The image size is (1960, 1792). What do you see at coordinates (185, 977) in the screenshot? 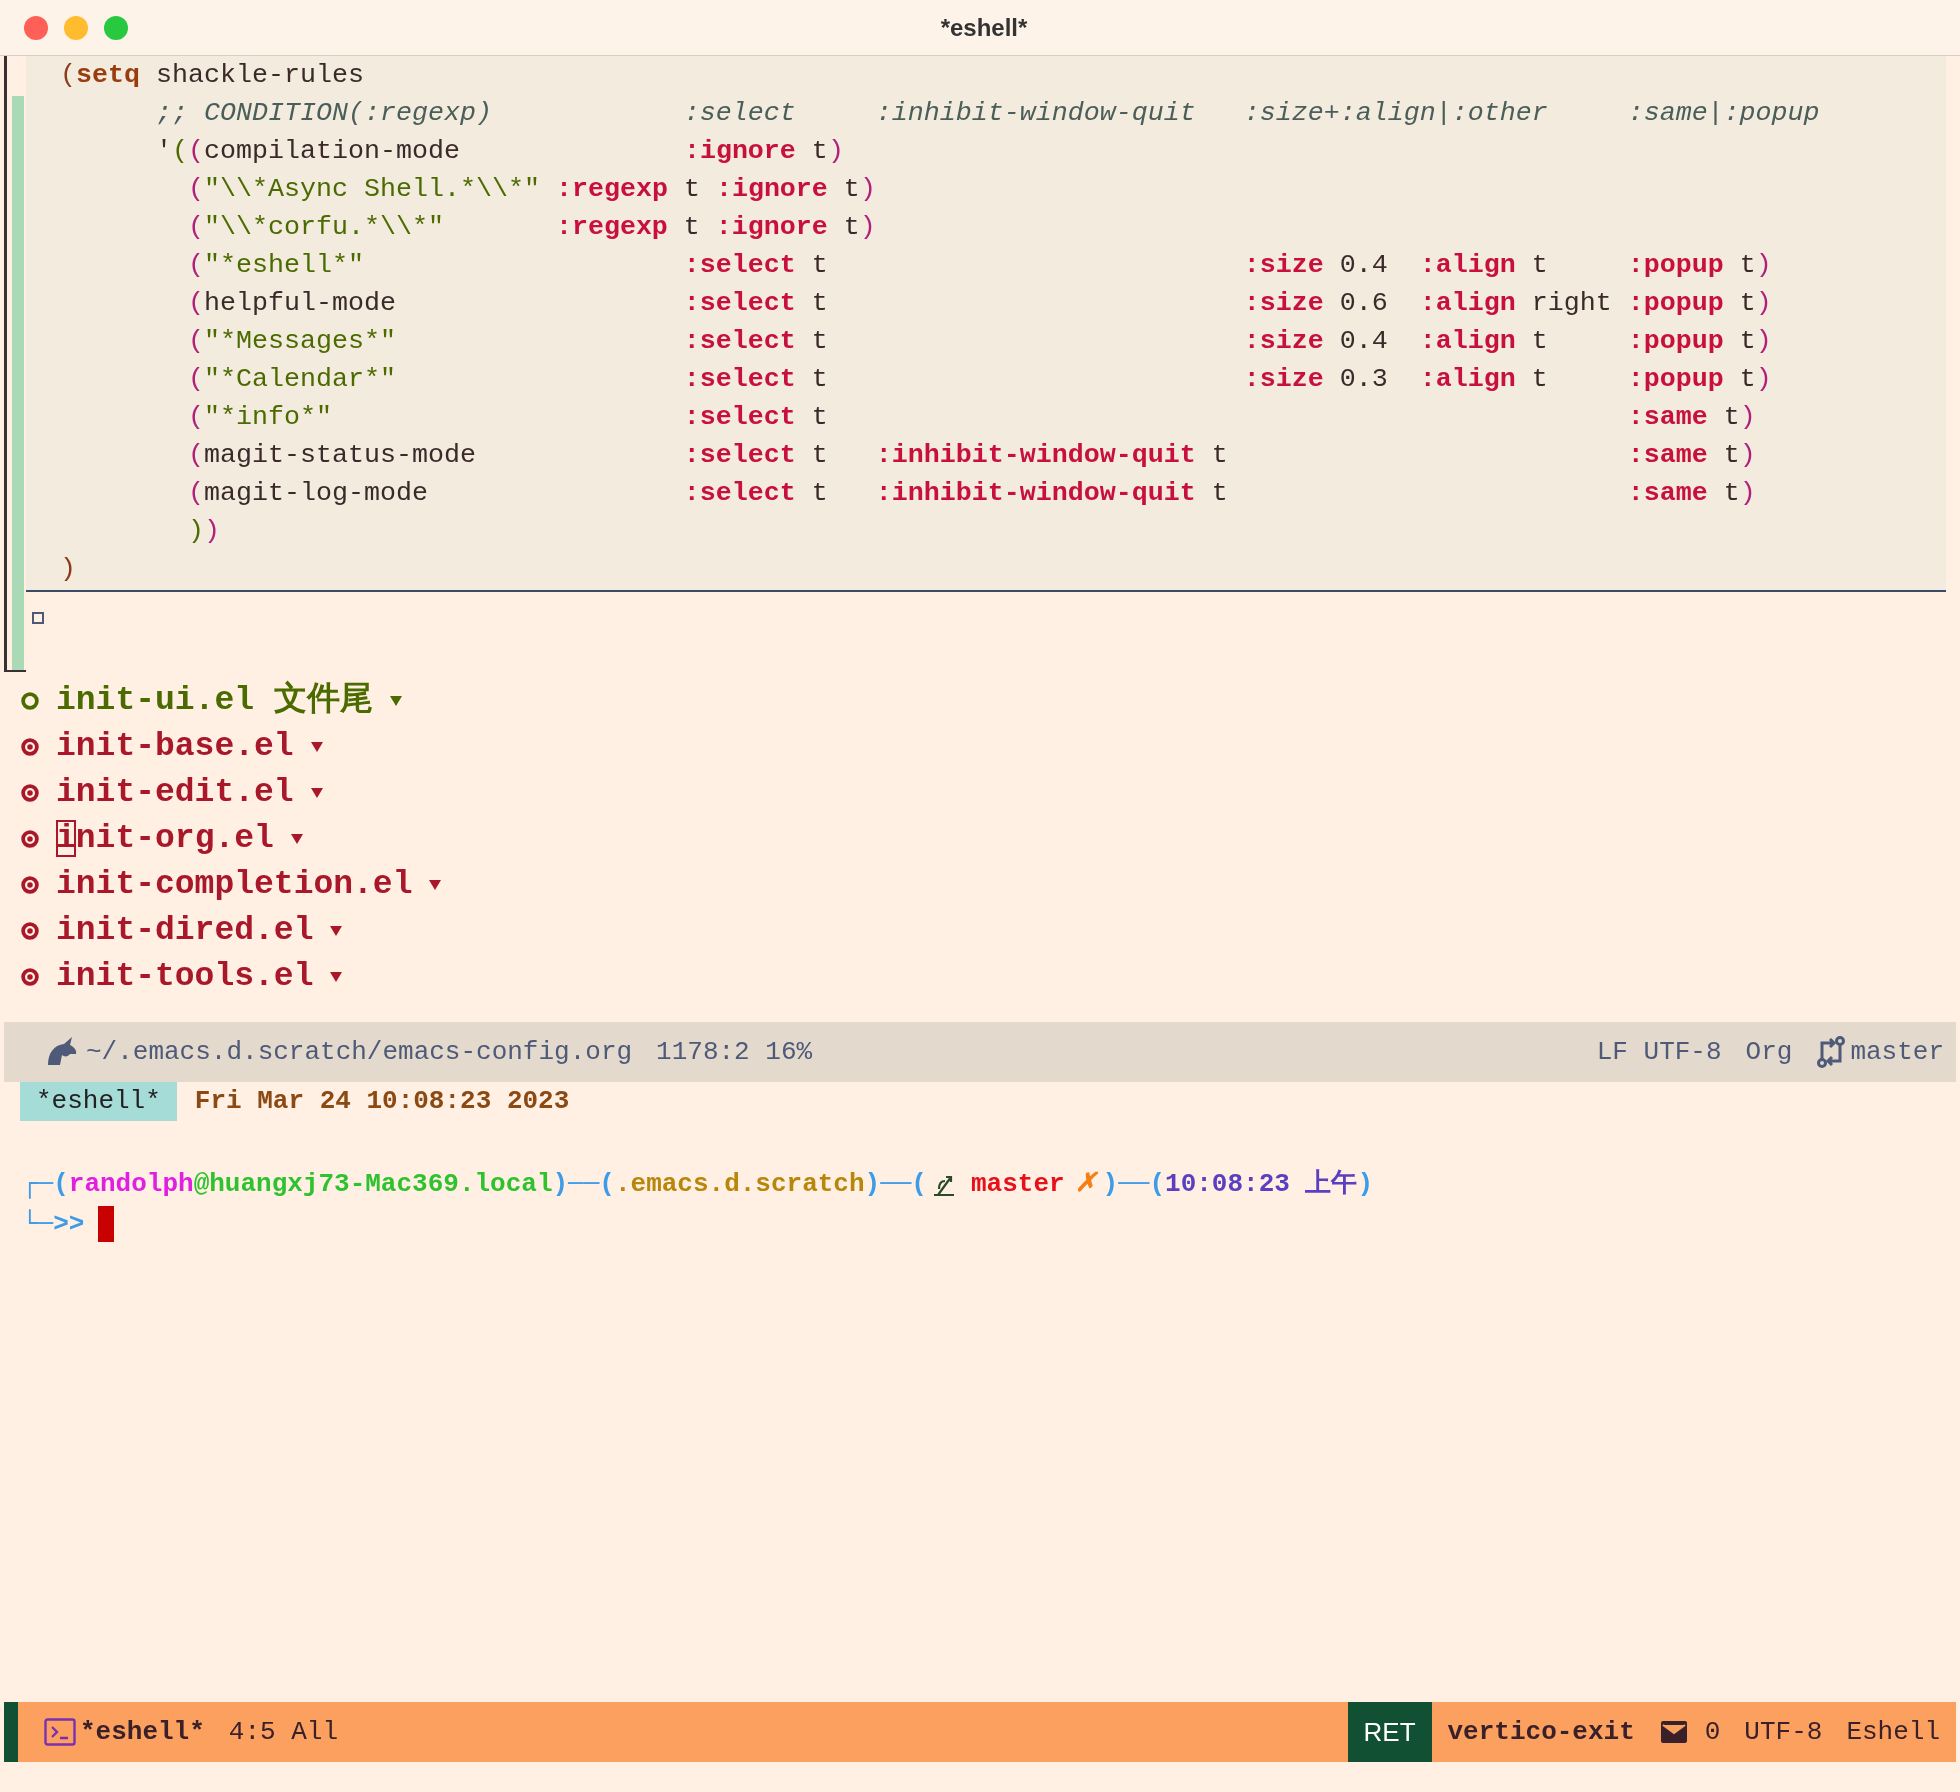
I see `heading-title: init-tools.el` at bounding box center [185, 977].